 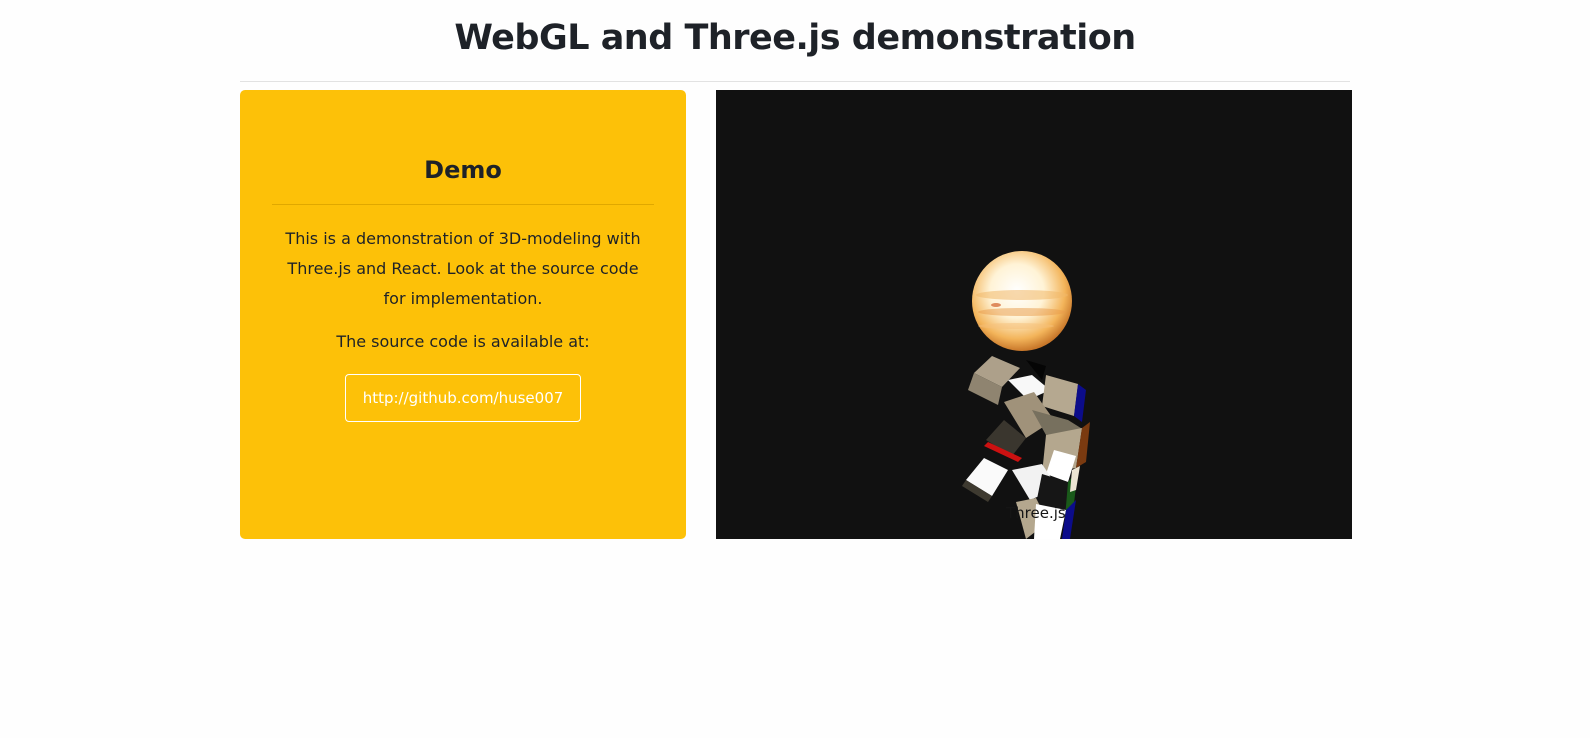 What do you see at coordinates (463, 398) in the screenshot?
I see `source-code-link-button: http://github.com/huse007` at bounding box center [463, 398].